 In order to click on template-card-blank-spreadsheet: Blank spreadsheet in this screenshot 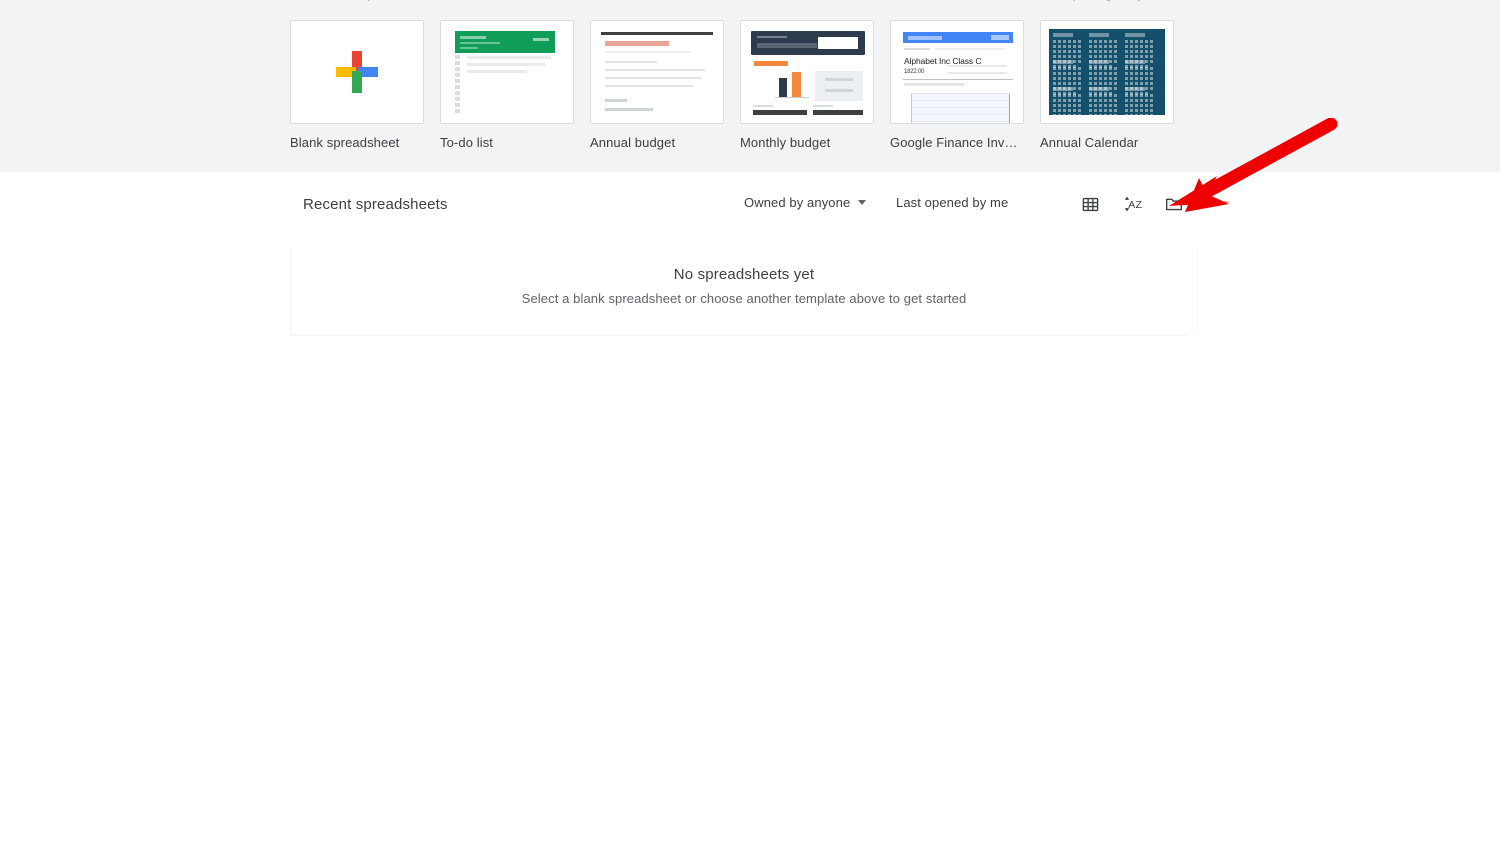, I will do `click(357, 85)`.